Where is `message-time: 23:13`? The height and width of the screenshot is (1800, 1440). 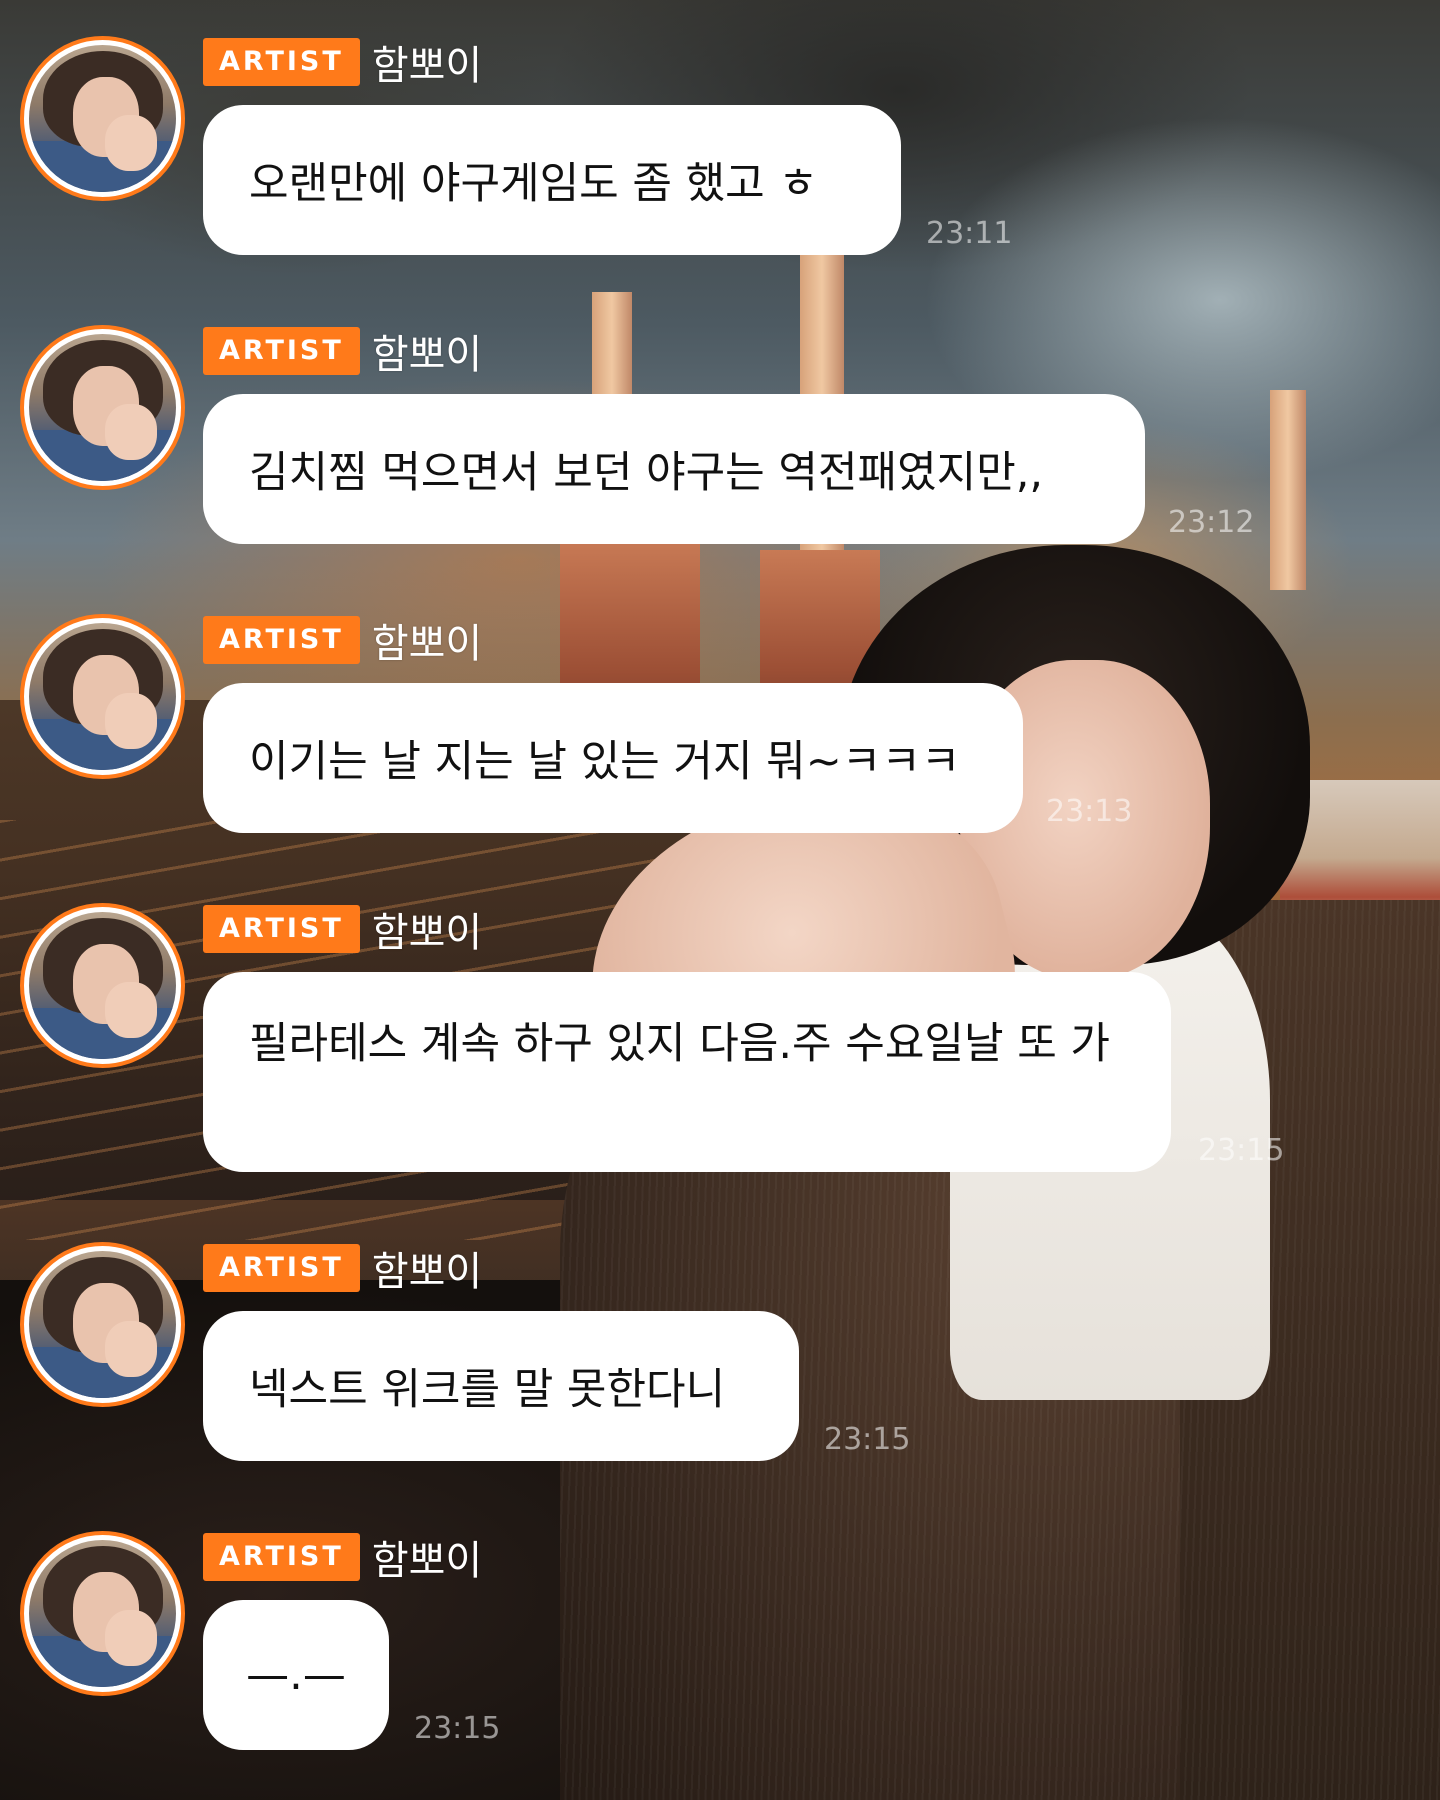
message-time: 23:13 is located at coordinates (1089, 811).